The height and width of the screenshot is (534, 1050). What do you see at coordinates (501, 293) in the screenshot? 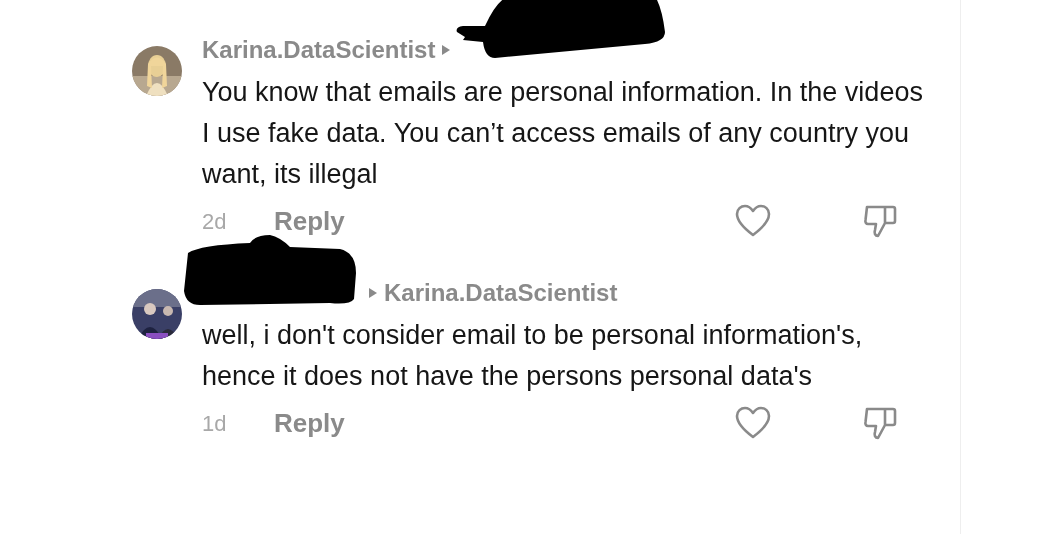
I see `reply-to-username: Karina.DataScientist` at bounding box center [501, 293].